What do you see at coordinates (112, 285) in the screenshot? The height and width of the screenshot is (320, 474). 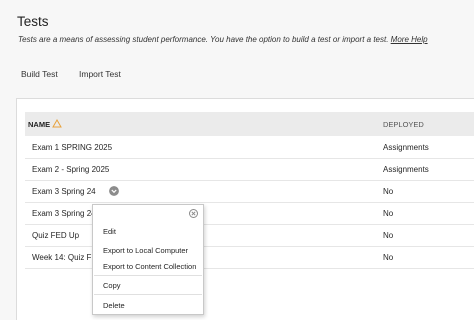 I see `menu-item-copy: Copy` at bounding box center [112, 285].